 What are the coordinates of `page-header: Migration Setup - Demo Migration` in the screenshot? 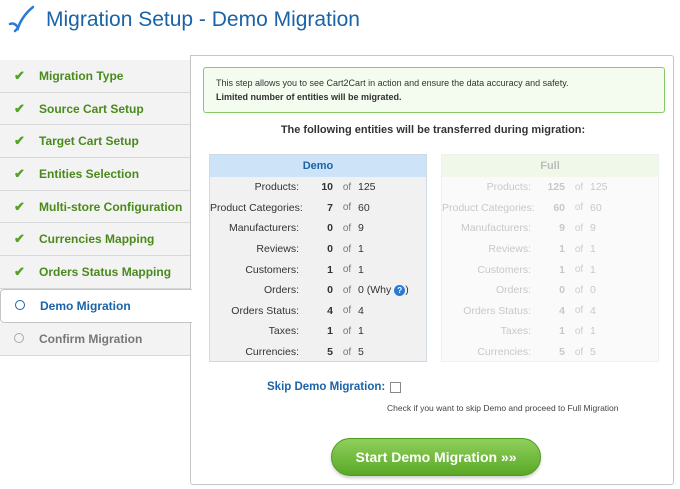 It's located at (340, 22).